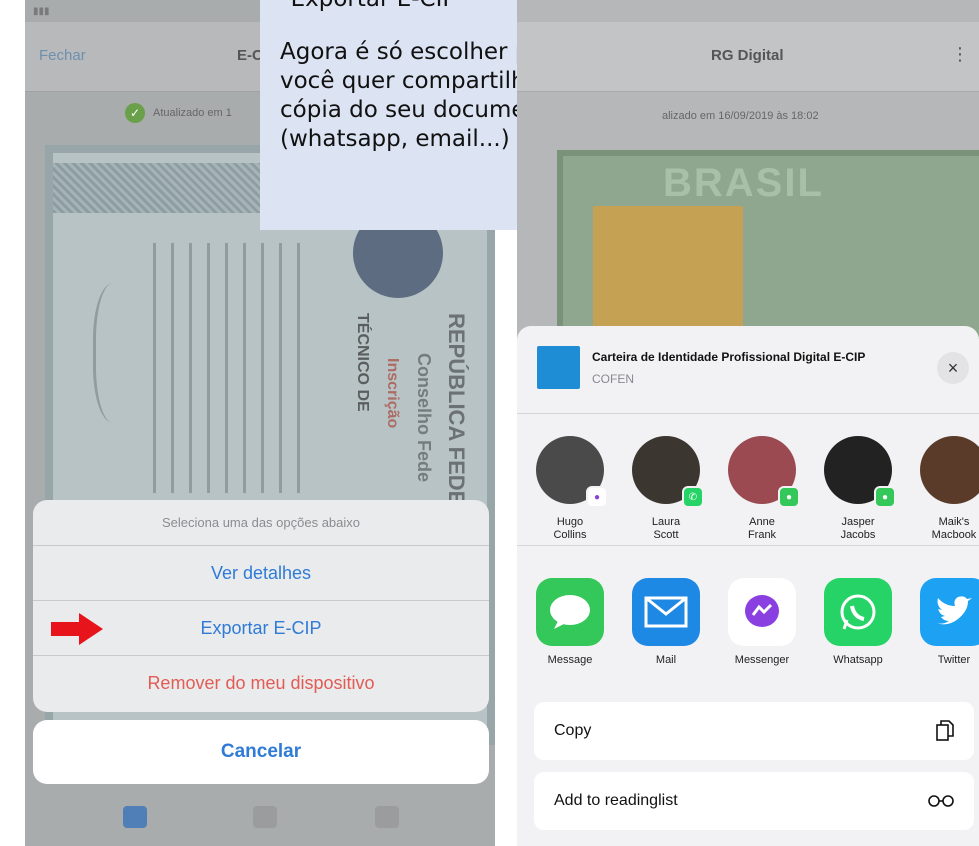 This screenshot has height=846, width=979. Describe the element at coordinates (570, 528) in the screenshot. I see `contact-name: Hugo Collins` at that location.